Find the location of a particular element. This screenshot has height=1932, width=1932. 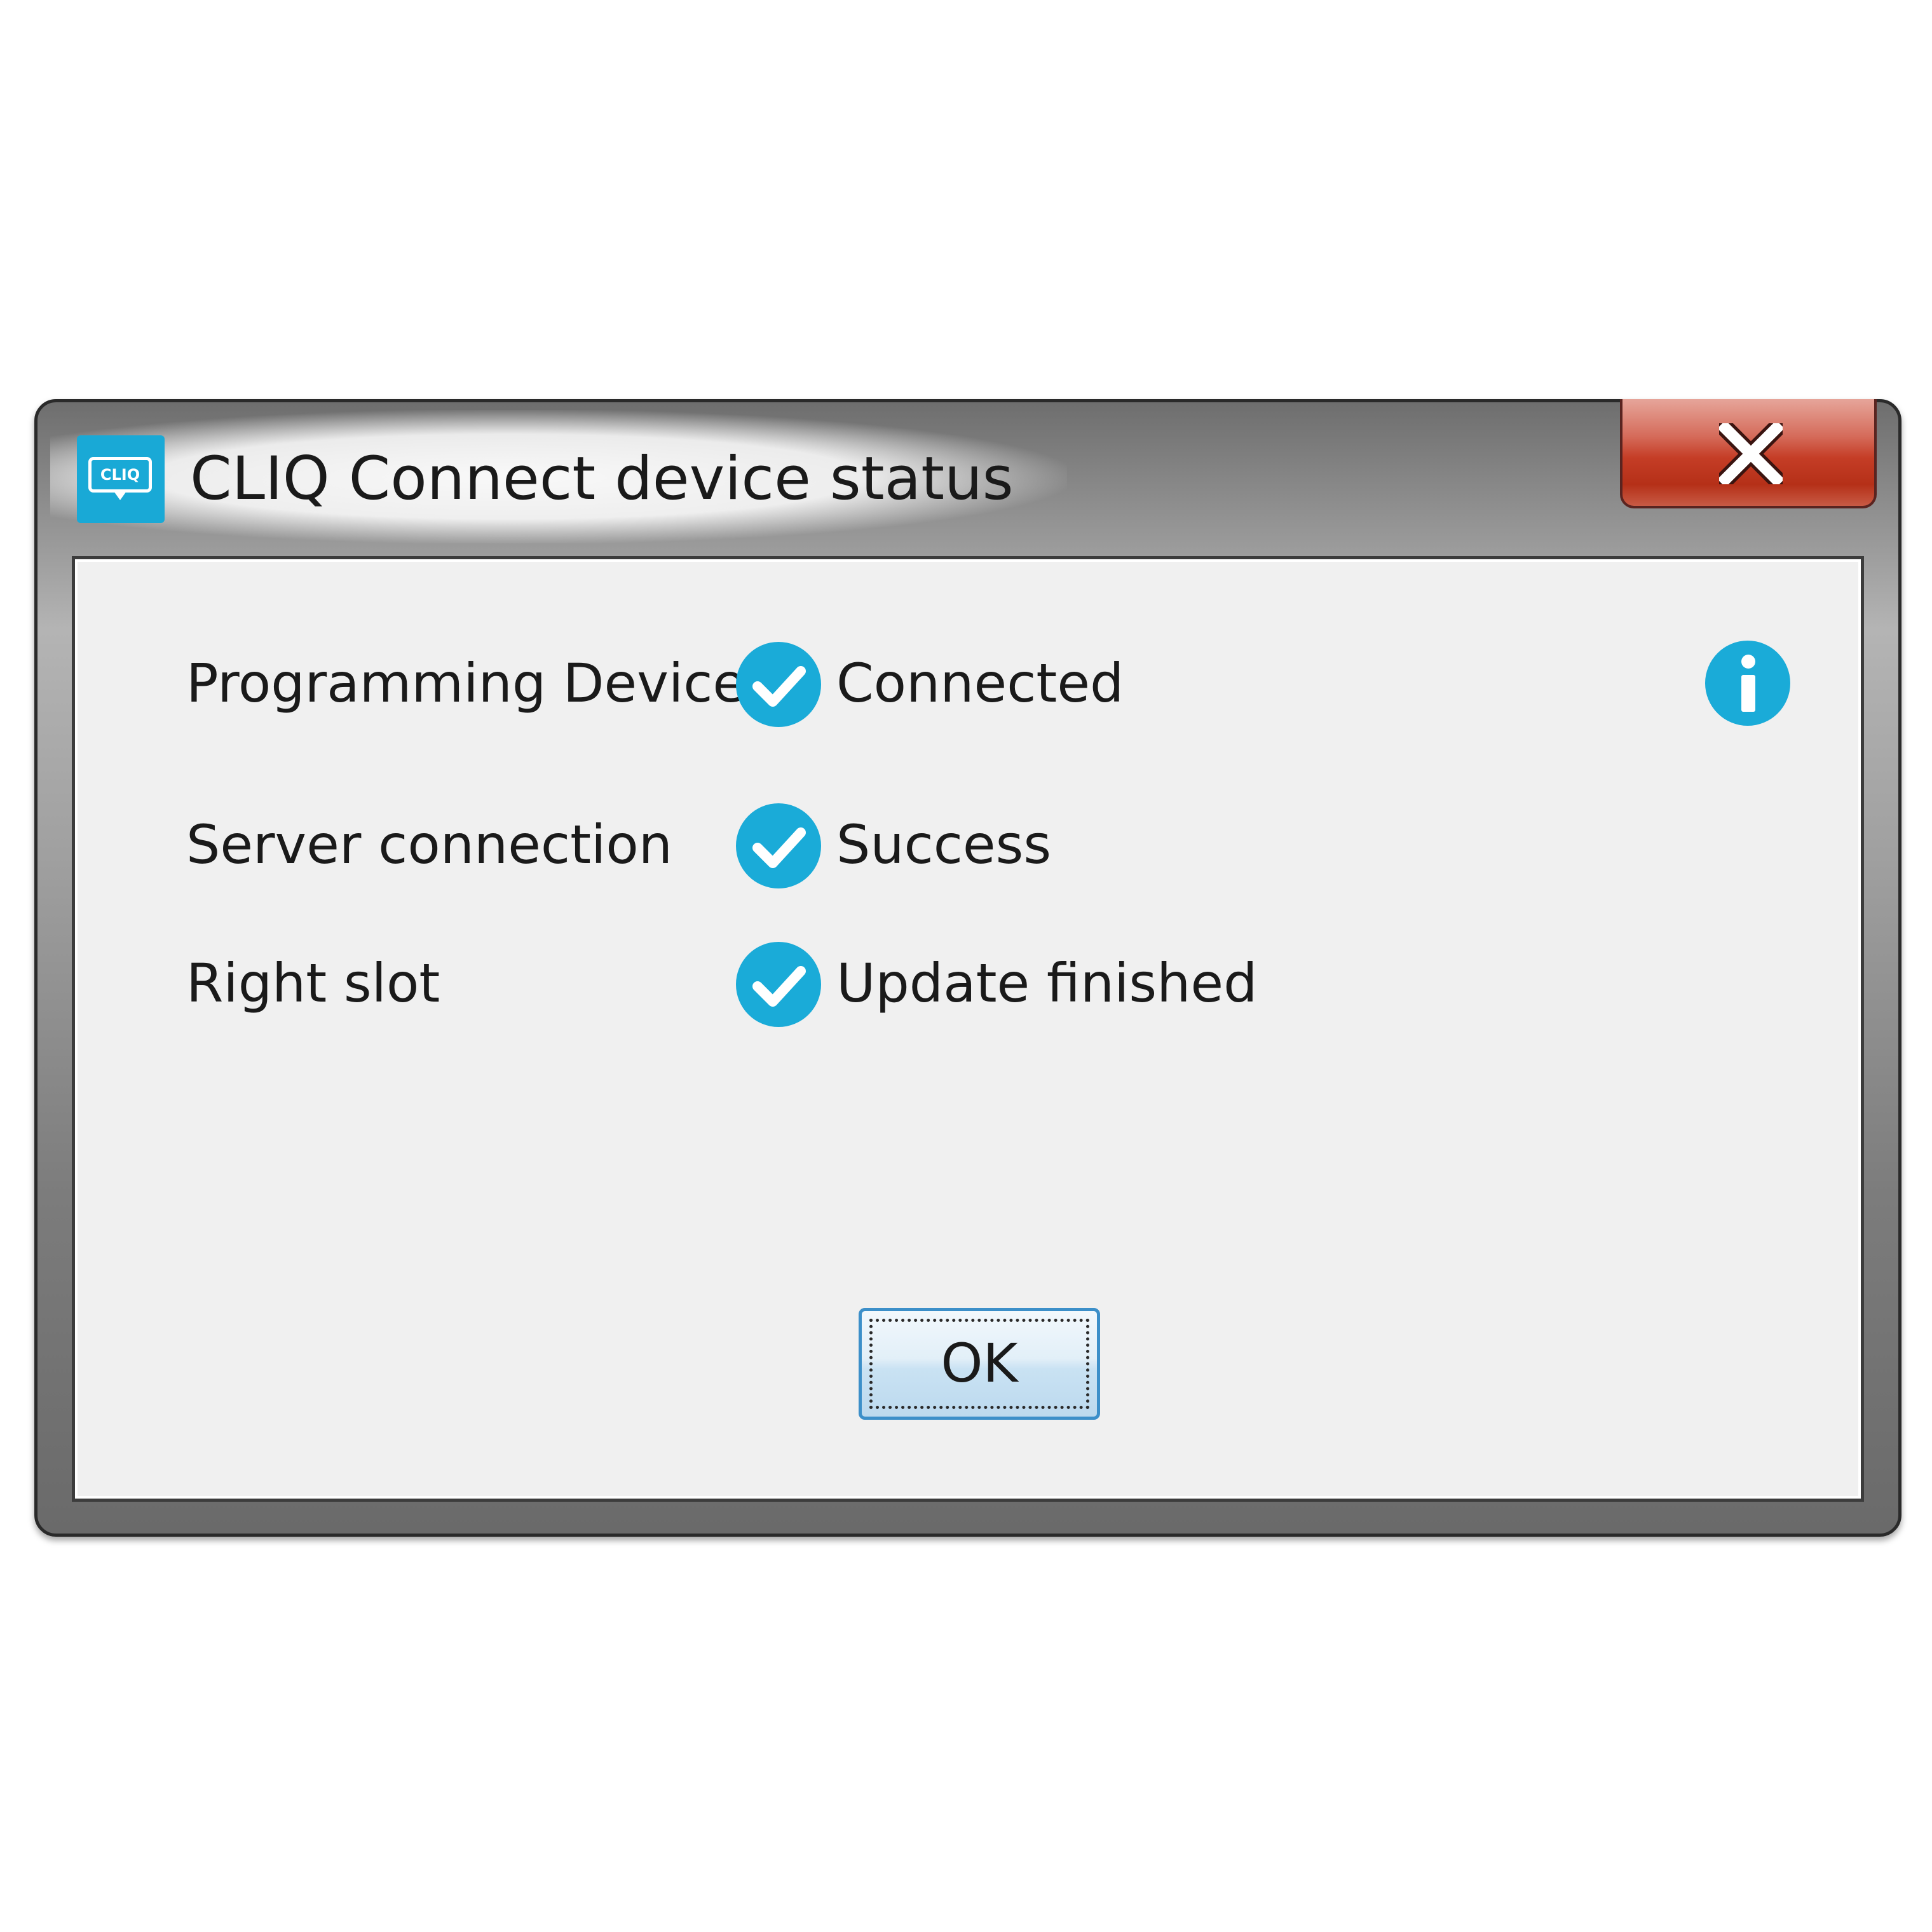

status-label-right-slot: Right slot is located at coordinates (313, 983).